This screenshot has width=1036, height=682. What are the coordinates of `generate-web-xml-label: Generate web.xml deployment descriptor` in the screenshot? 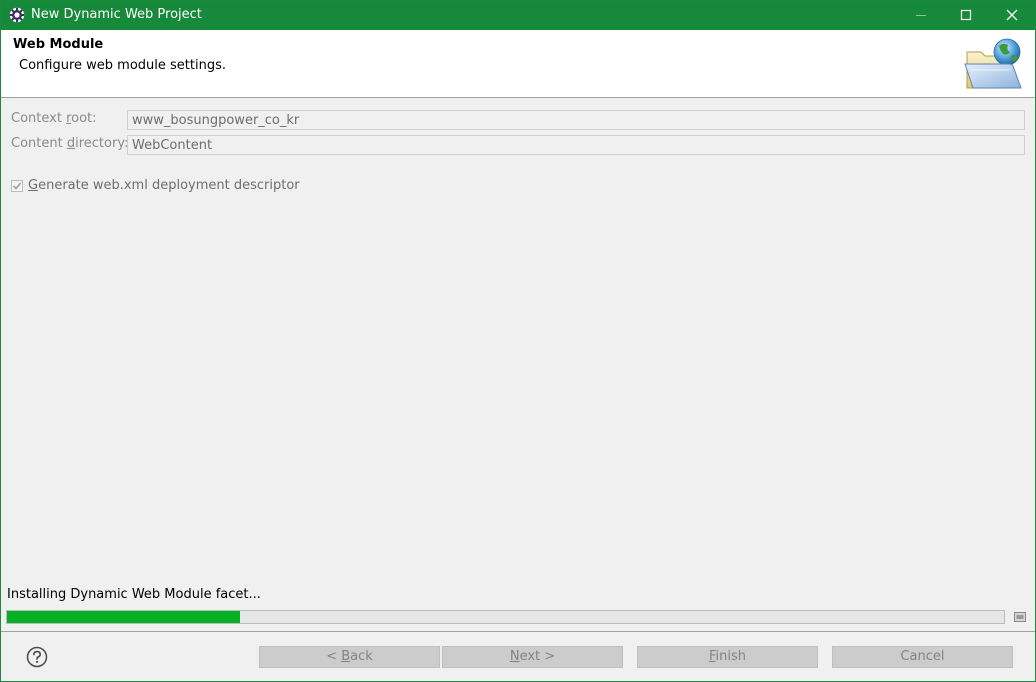 It's located at (164, 185).